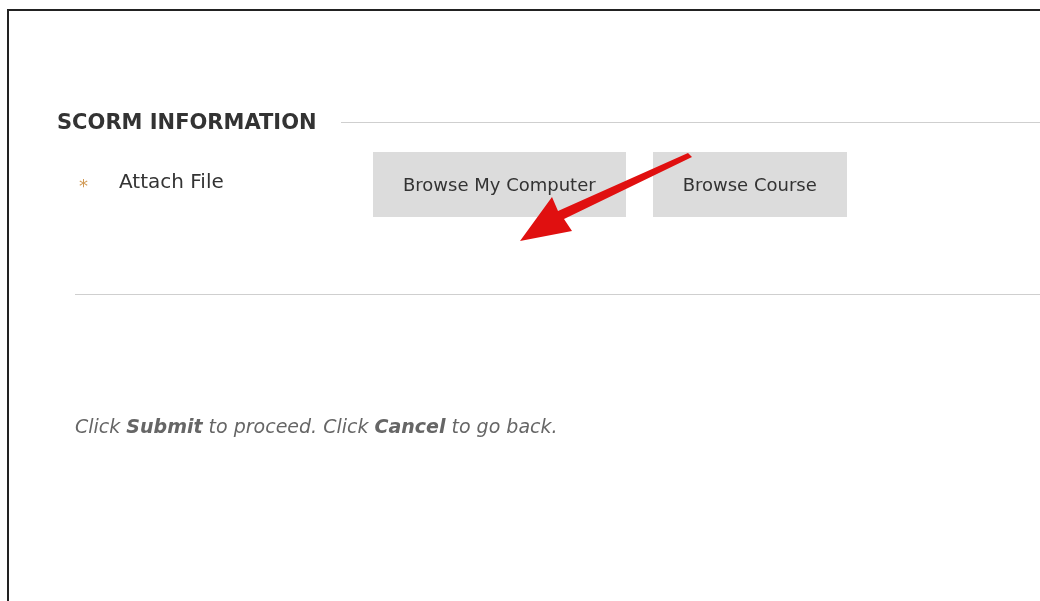  I want to click on instruction-text: Click Submit to proceed. Click Cancel to go back., so click(316, 425).